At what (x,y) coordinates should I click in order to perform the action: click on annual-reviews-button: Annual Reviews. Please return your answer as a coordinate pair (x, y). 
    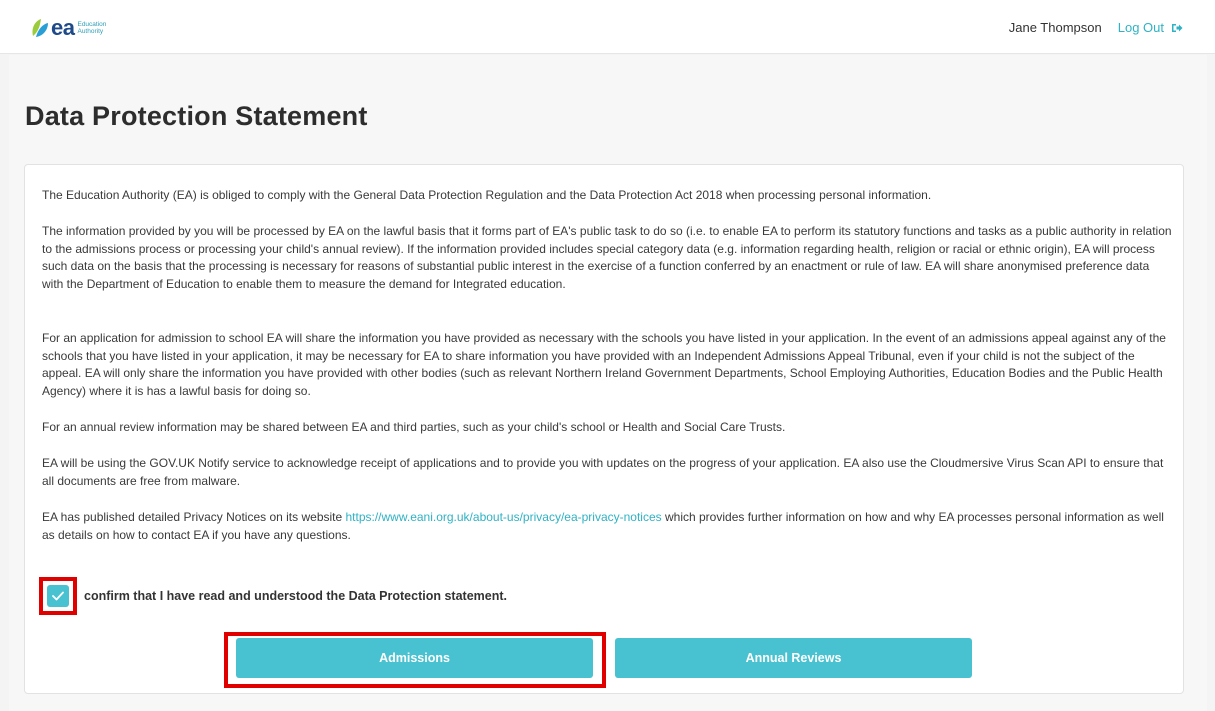
    Looking at the image, I should click on (793, 658).